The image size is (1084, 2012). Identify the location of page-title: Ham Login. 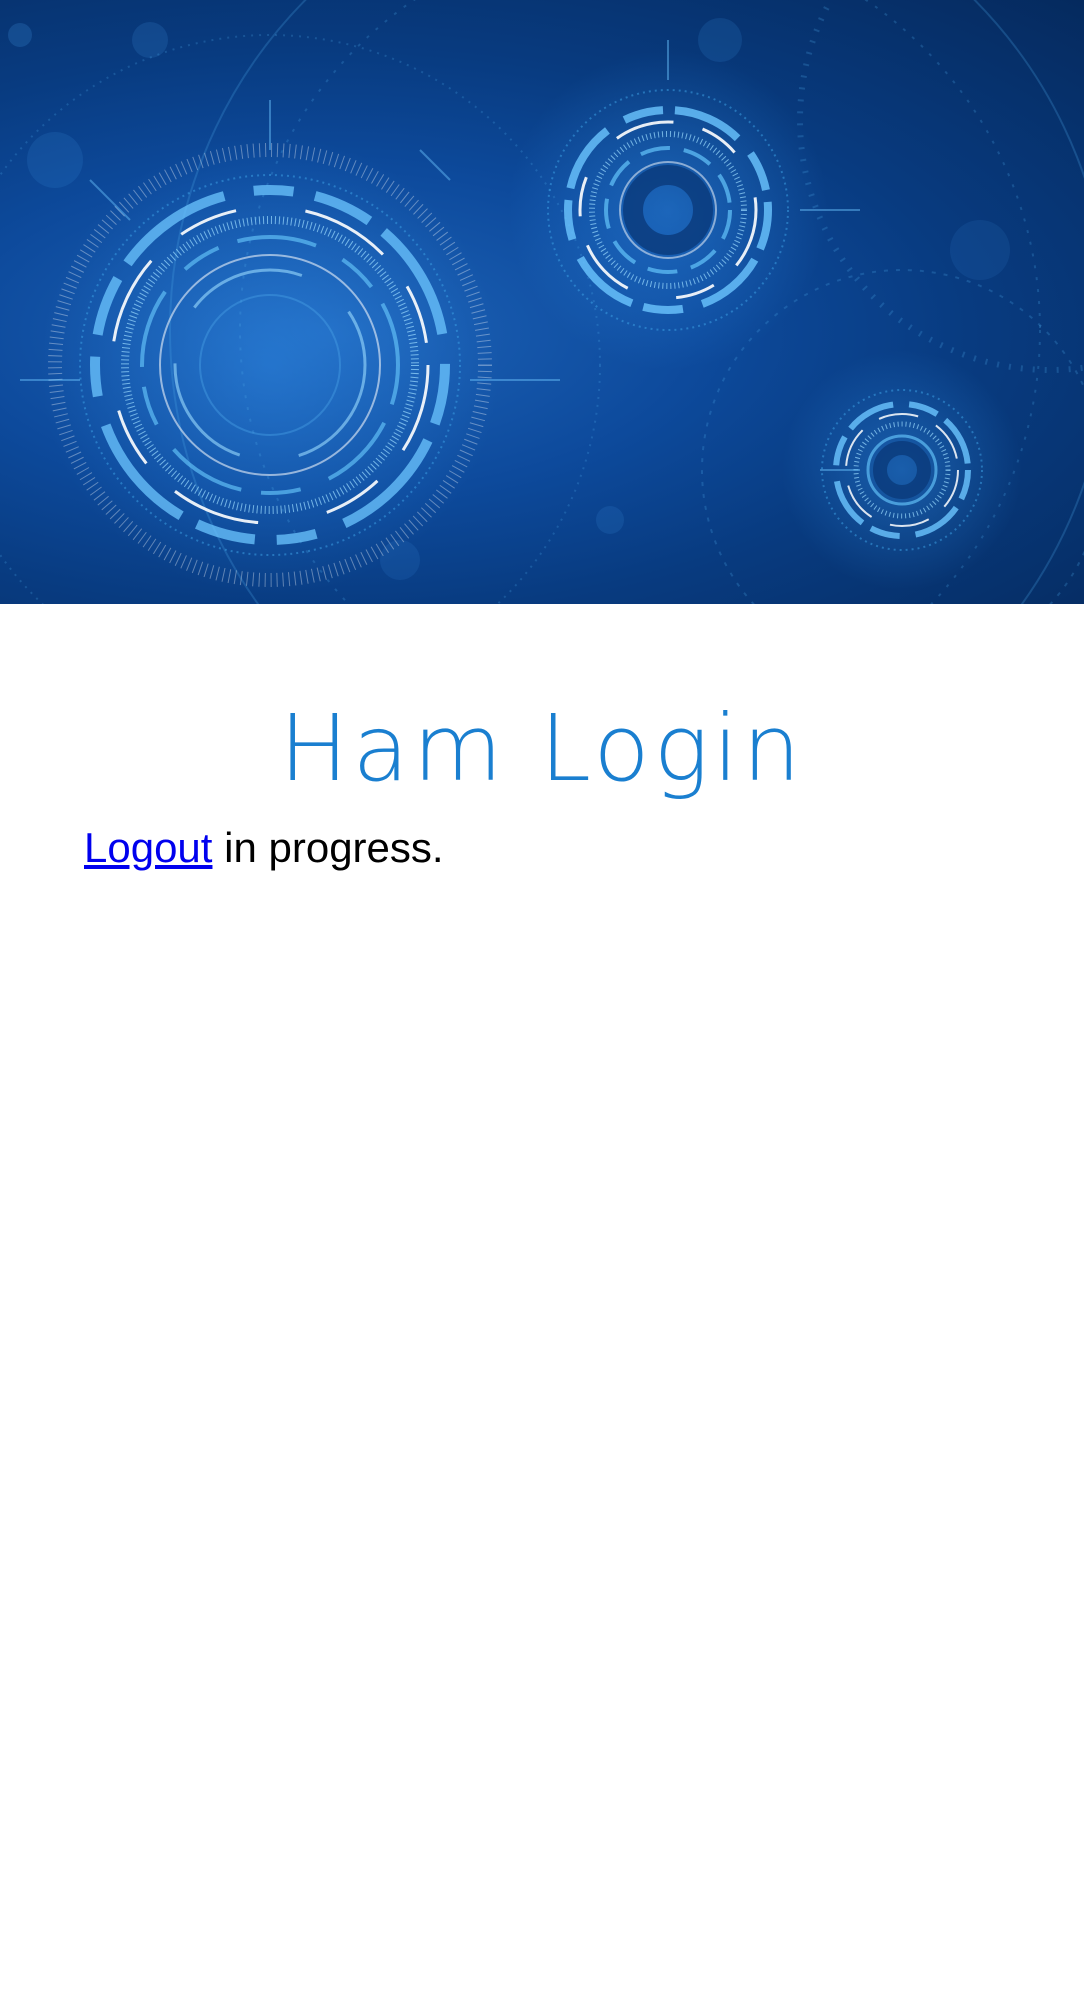
(542, 748).